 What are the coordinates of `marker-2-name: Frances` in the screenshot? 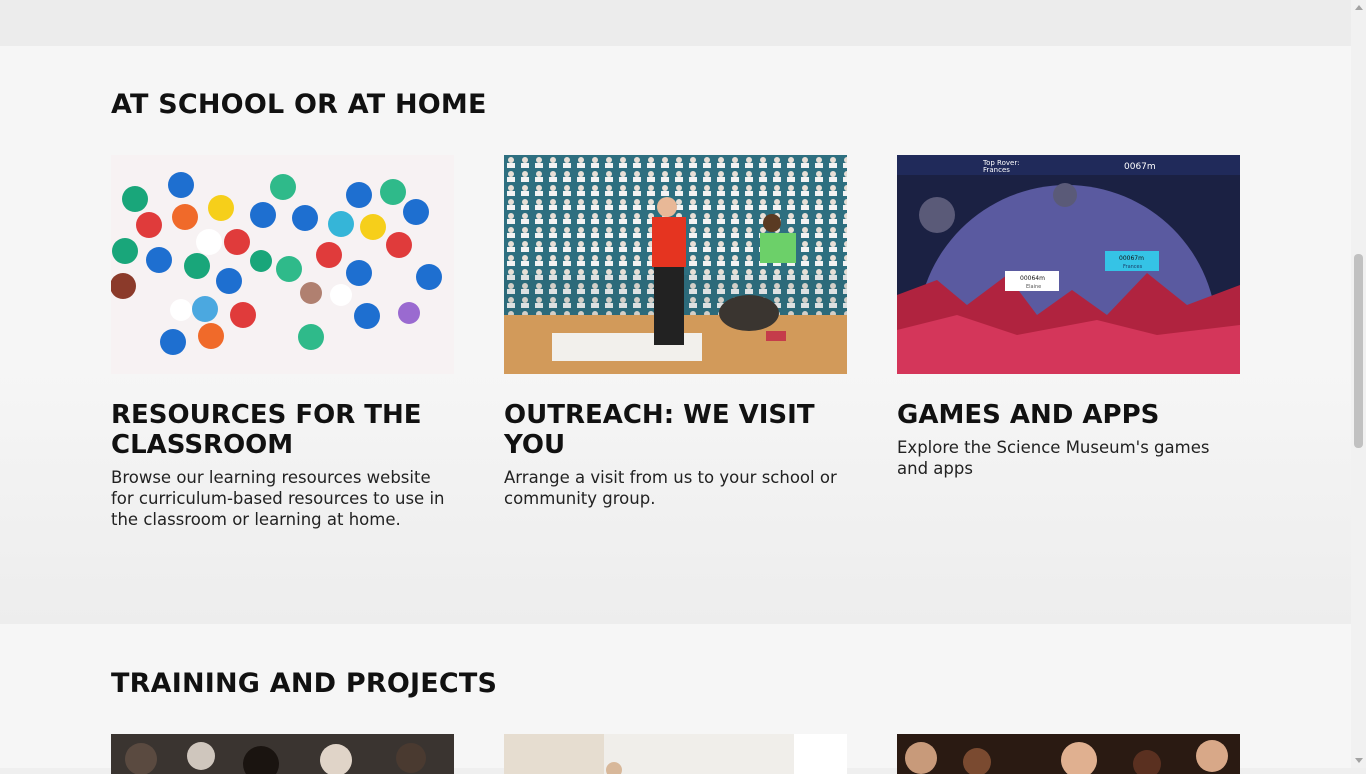 It's located at (1133, 267).